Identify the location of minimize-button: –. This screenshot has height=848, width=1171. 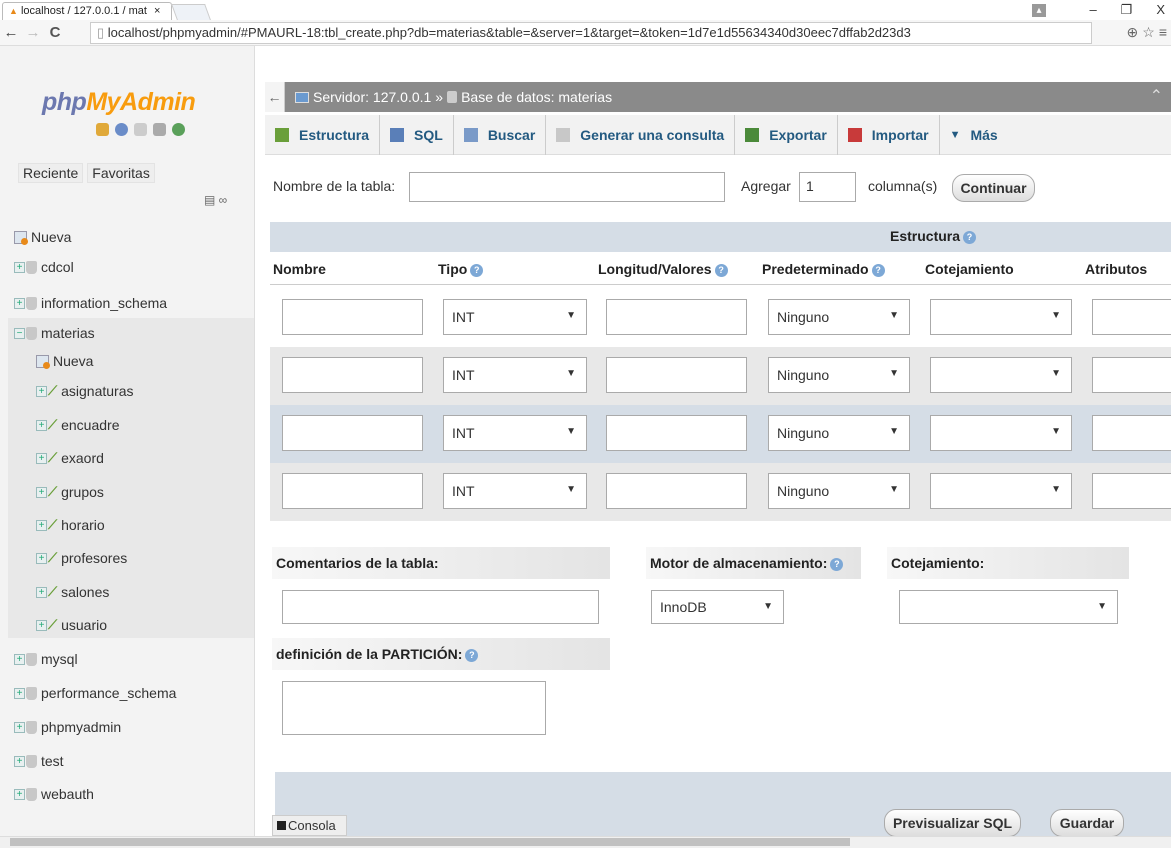
(1092, 10).